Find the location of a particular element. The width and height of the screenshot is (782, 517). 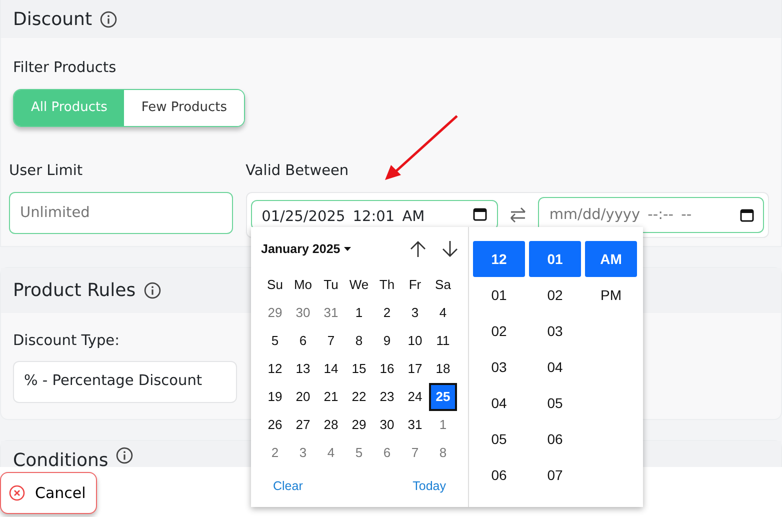

minute-option: 01 is located at coordinates (555, 259).